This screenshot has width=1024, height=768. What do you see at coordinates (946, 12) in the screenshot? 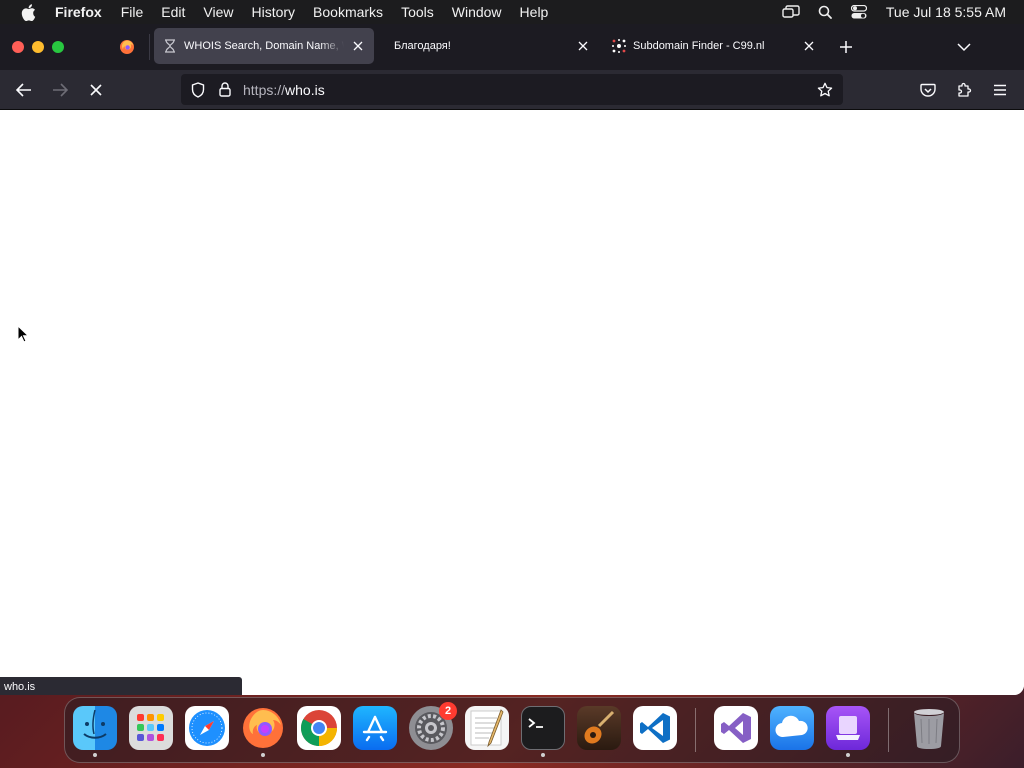
I see `menu-bar-clock: Tue Jul 18 5:55 AM` at bounding box center [946, 12].